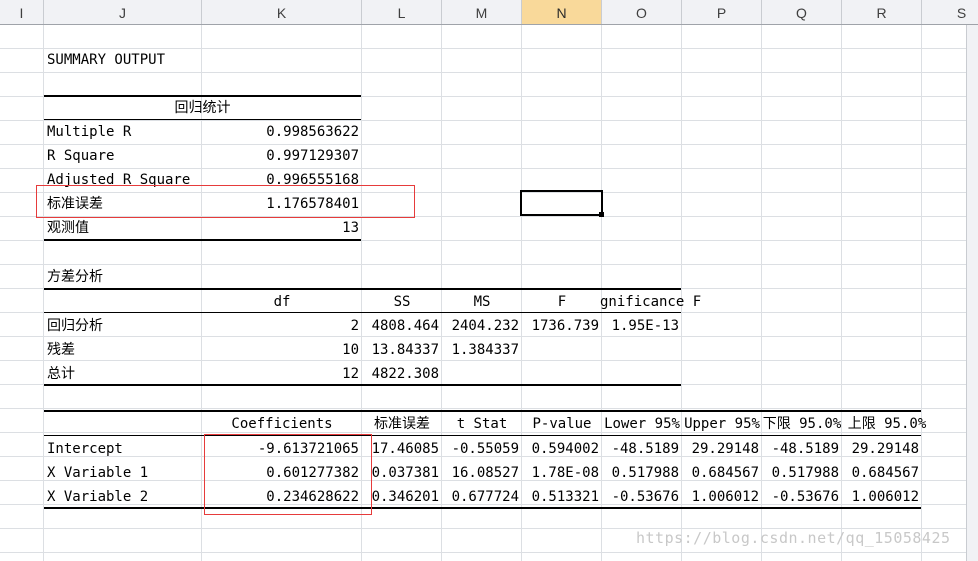 The width and height of the screenshot is (978, 561). What do you see at coordinates (402, 12) in the screenshot?
I see `column-header-l: L` at bounding box center [402, 12].